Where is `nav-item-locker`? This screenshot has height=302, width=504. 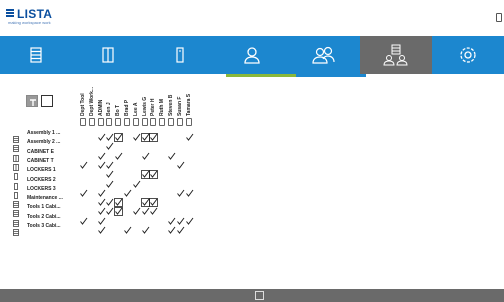 nav-item-locker is located at coordinates (180, 55).